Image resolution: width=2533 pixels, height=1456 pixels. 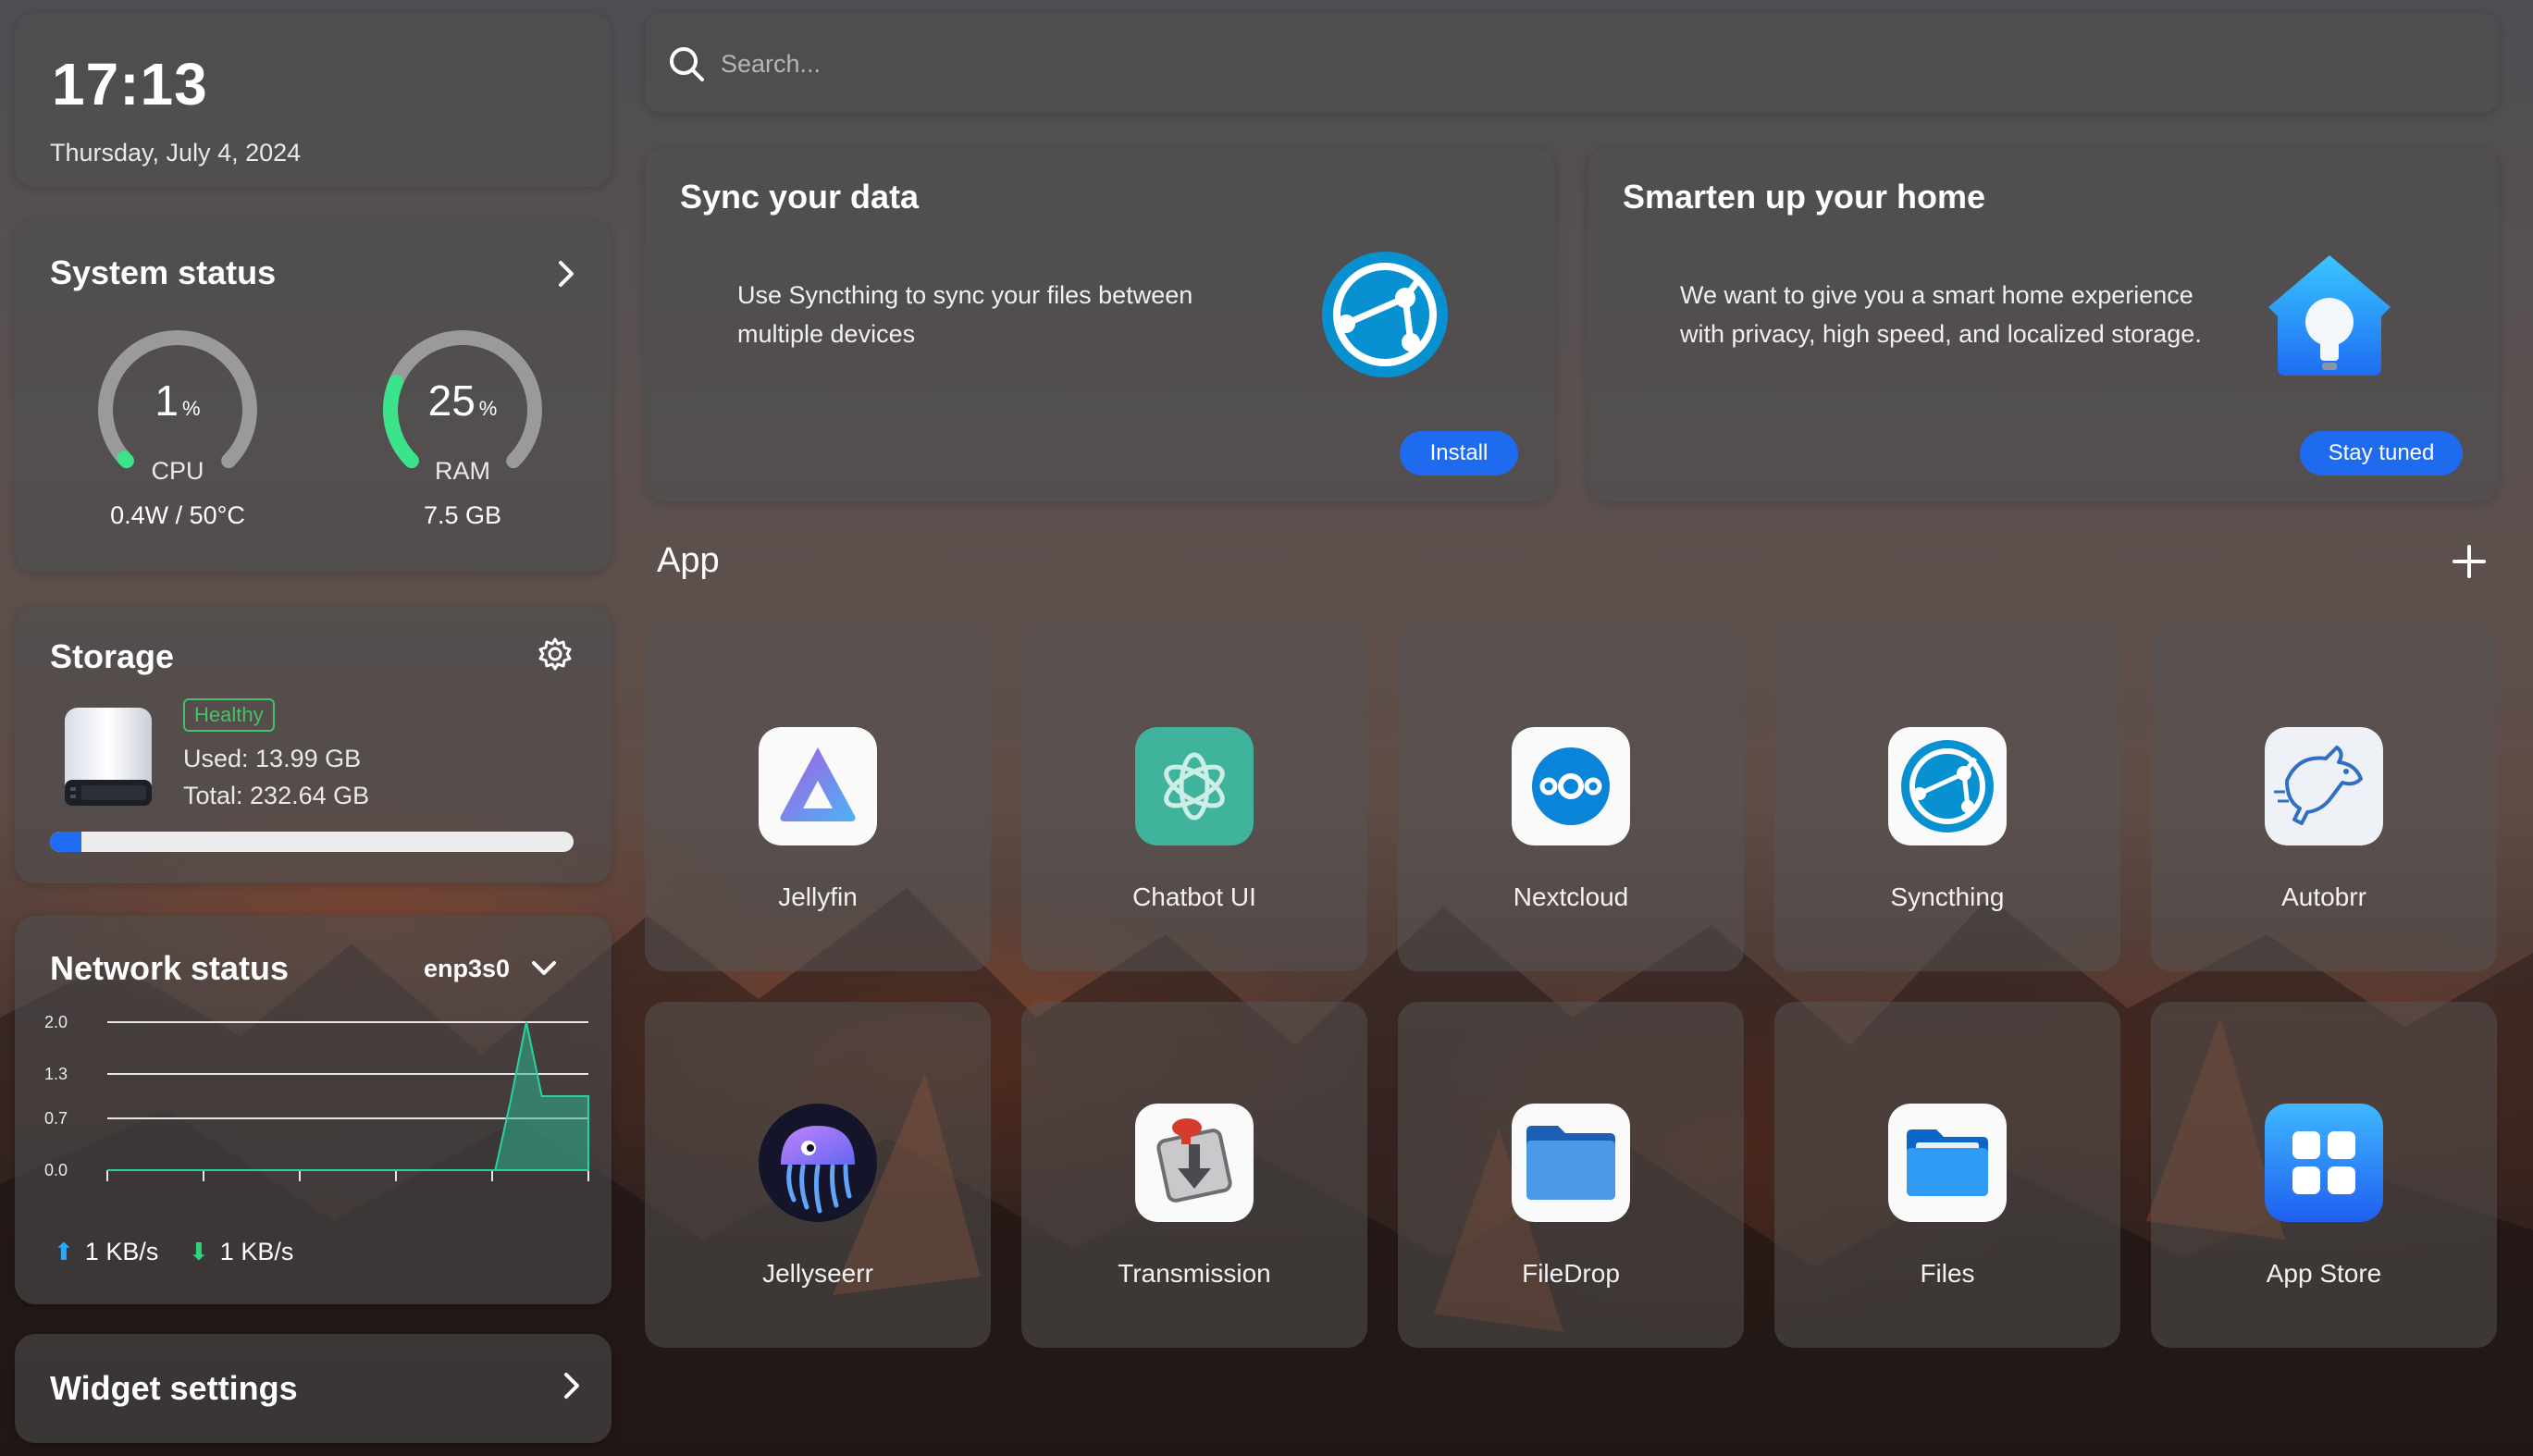 I want to click on app-label: Jellyseerr, so click(x=817, y=1273).